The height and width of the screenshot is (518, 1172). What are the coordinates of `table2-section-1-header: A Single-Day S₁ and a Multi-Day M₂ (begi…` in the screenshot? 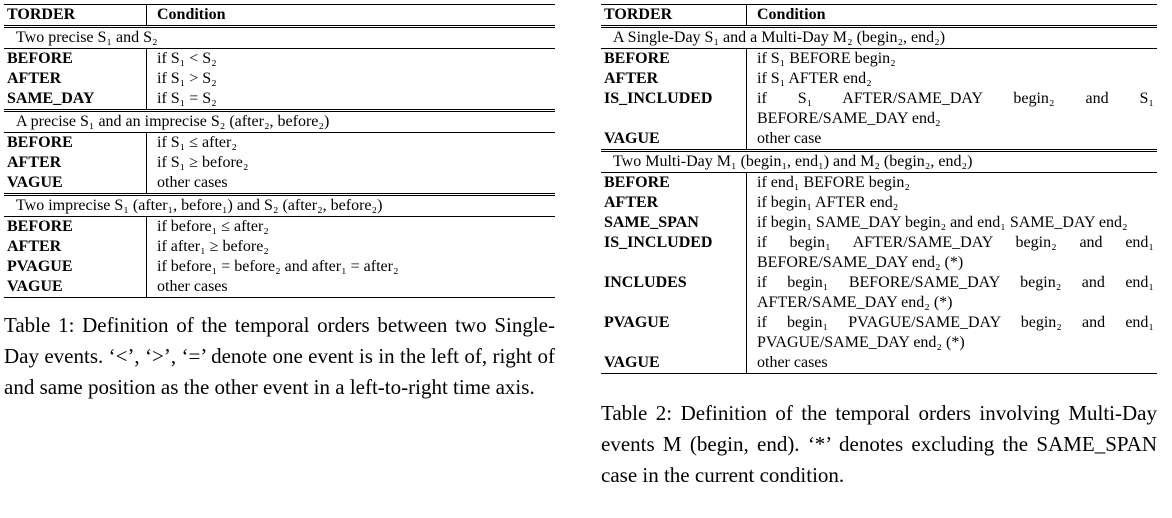 It's located at (879, 37).